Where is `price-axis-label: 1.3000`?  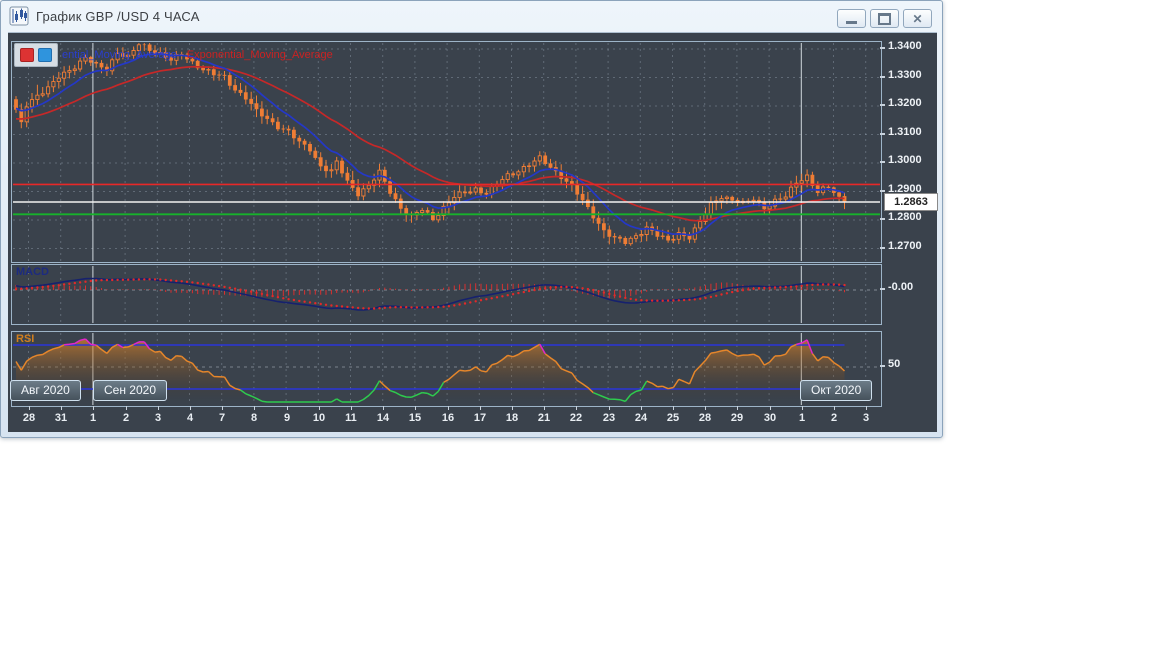
price-axis-label: 1.3000 is located at coordinates (905, 160).